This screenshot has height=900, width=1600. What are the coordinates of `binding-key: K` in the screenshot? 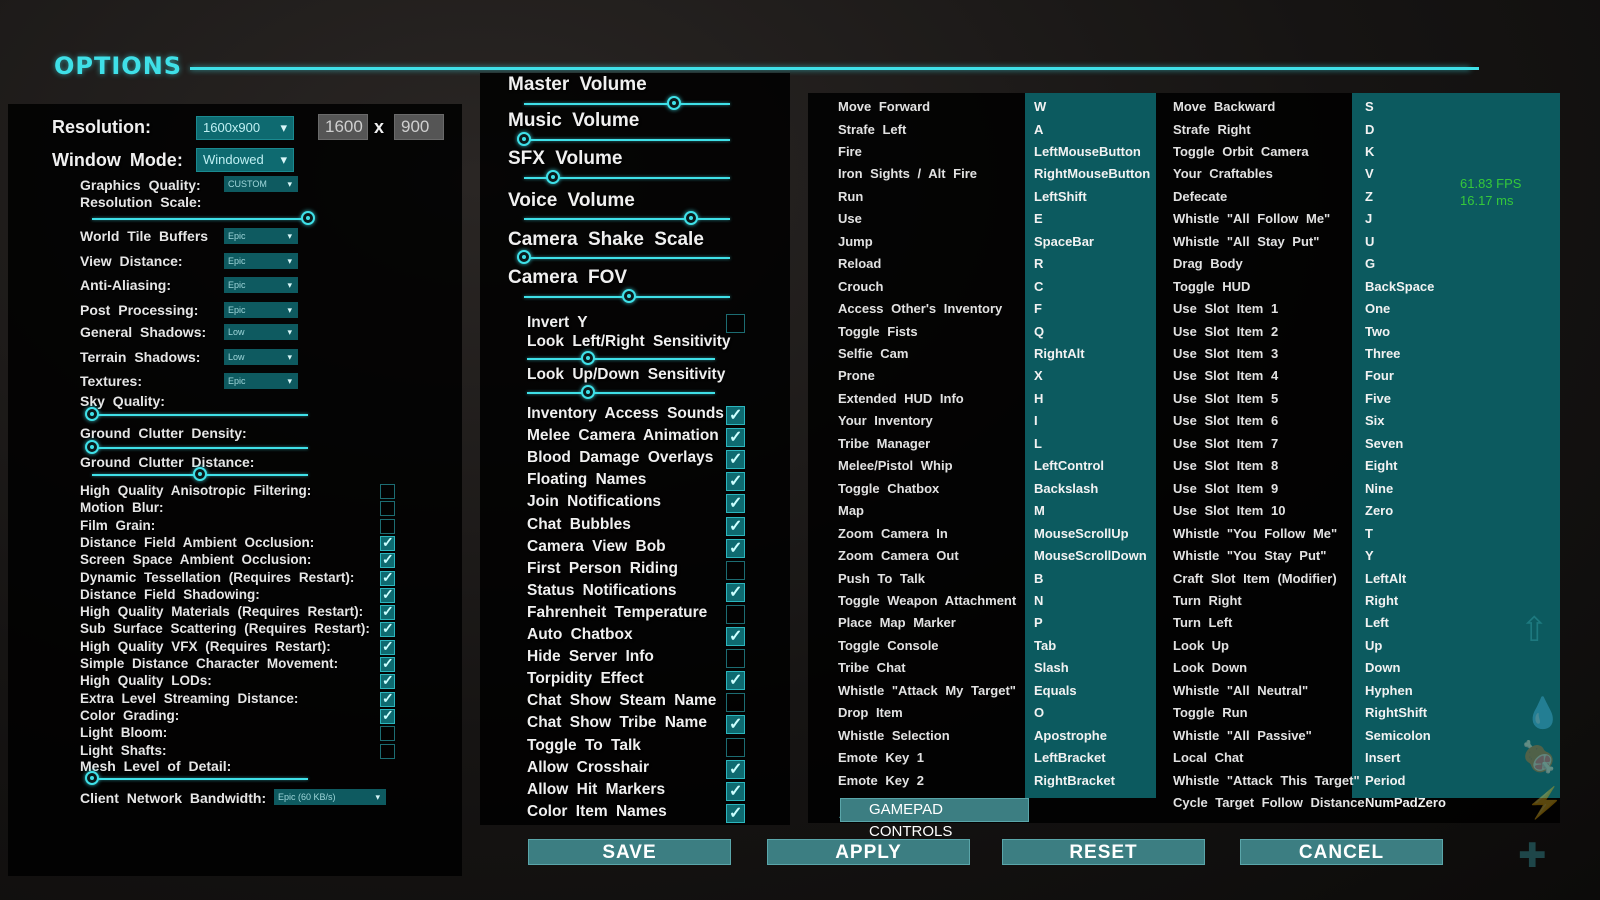 It's located at (1369, 151).